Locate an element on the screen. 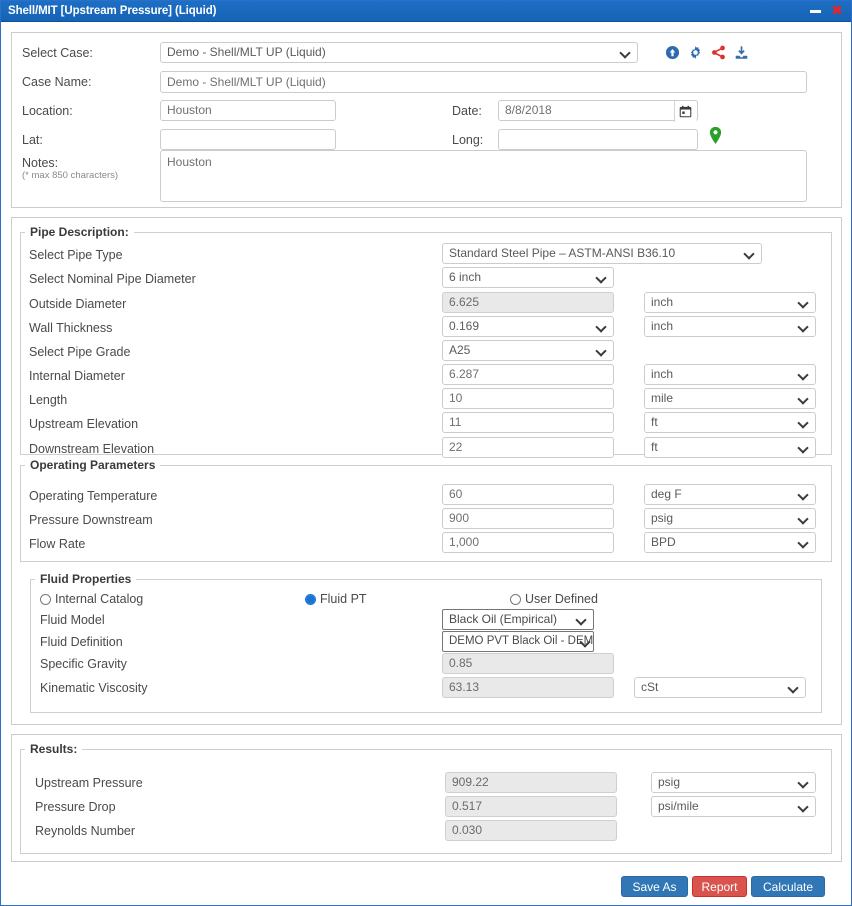 This screenshot has height=906, width=852. internal-diameter-unit-value: inch is located at coordinates (662, 374).